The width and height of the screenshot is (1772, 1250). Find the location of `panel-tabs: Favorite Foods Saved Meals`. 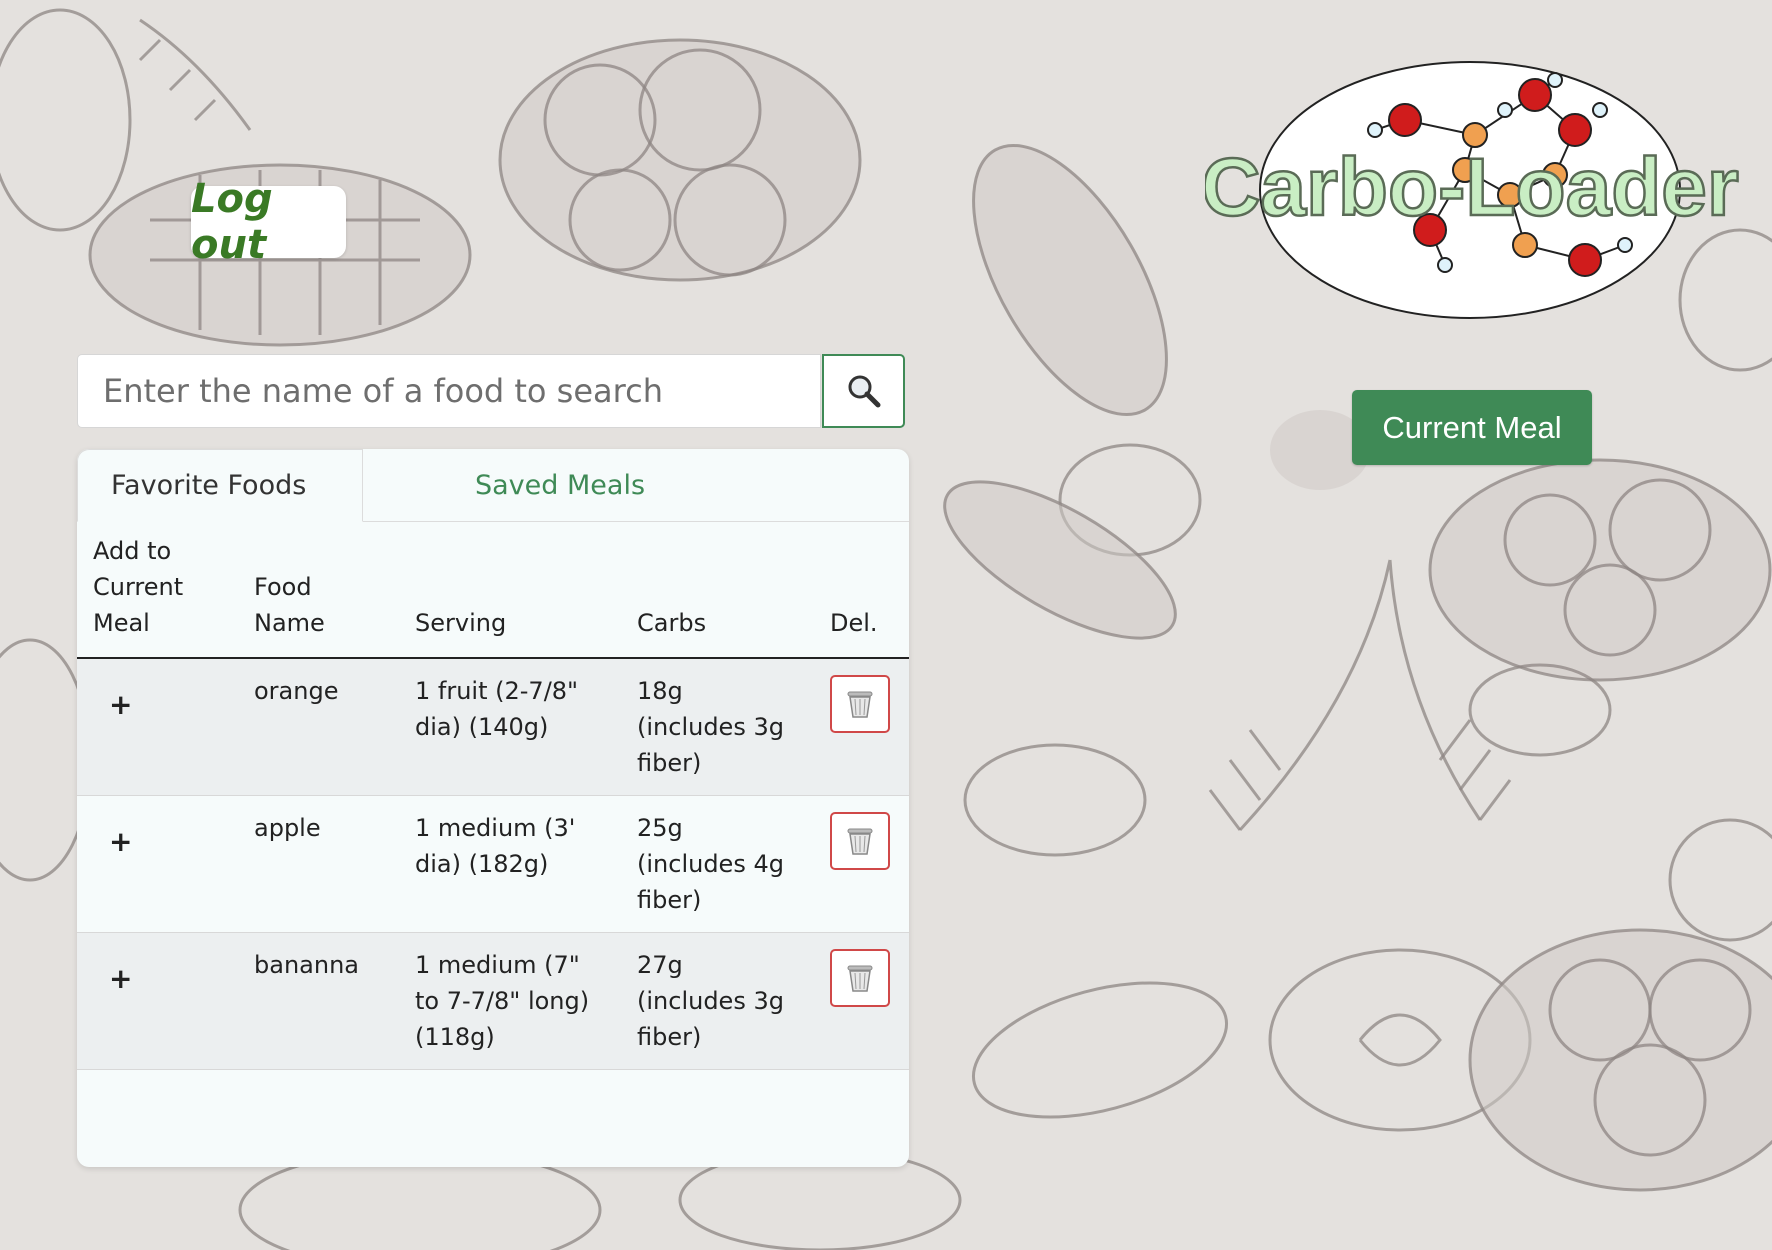

panel-tabs: Favorite Foods Saved Meals is located at coordinates (493, 485).